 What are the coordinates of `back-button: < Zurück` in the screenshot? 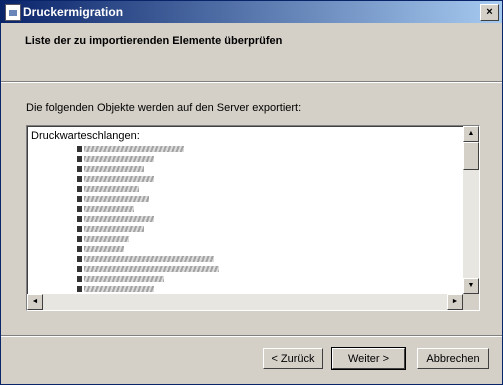 It's located at (293, 358).